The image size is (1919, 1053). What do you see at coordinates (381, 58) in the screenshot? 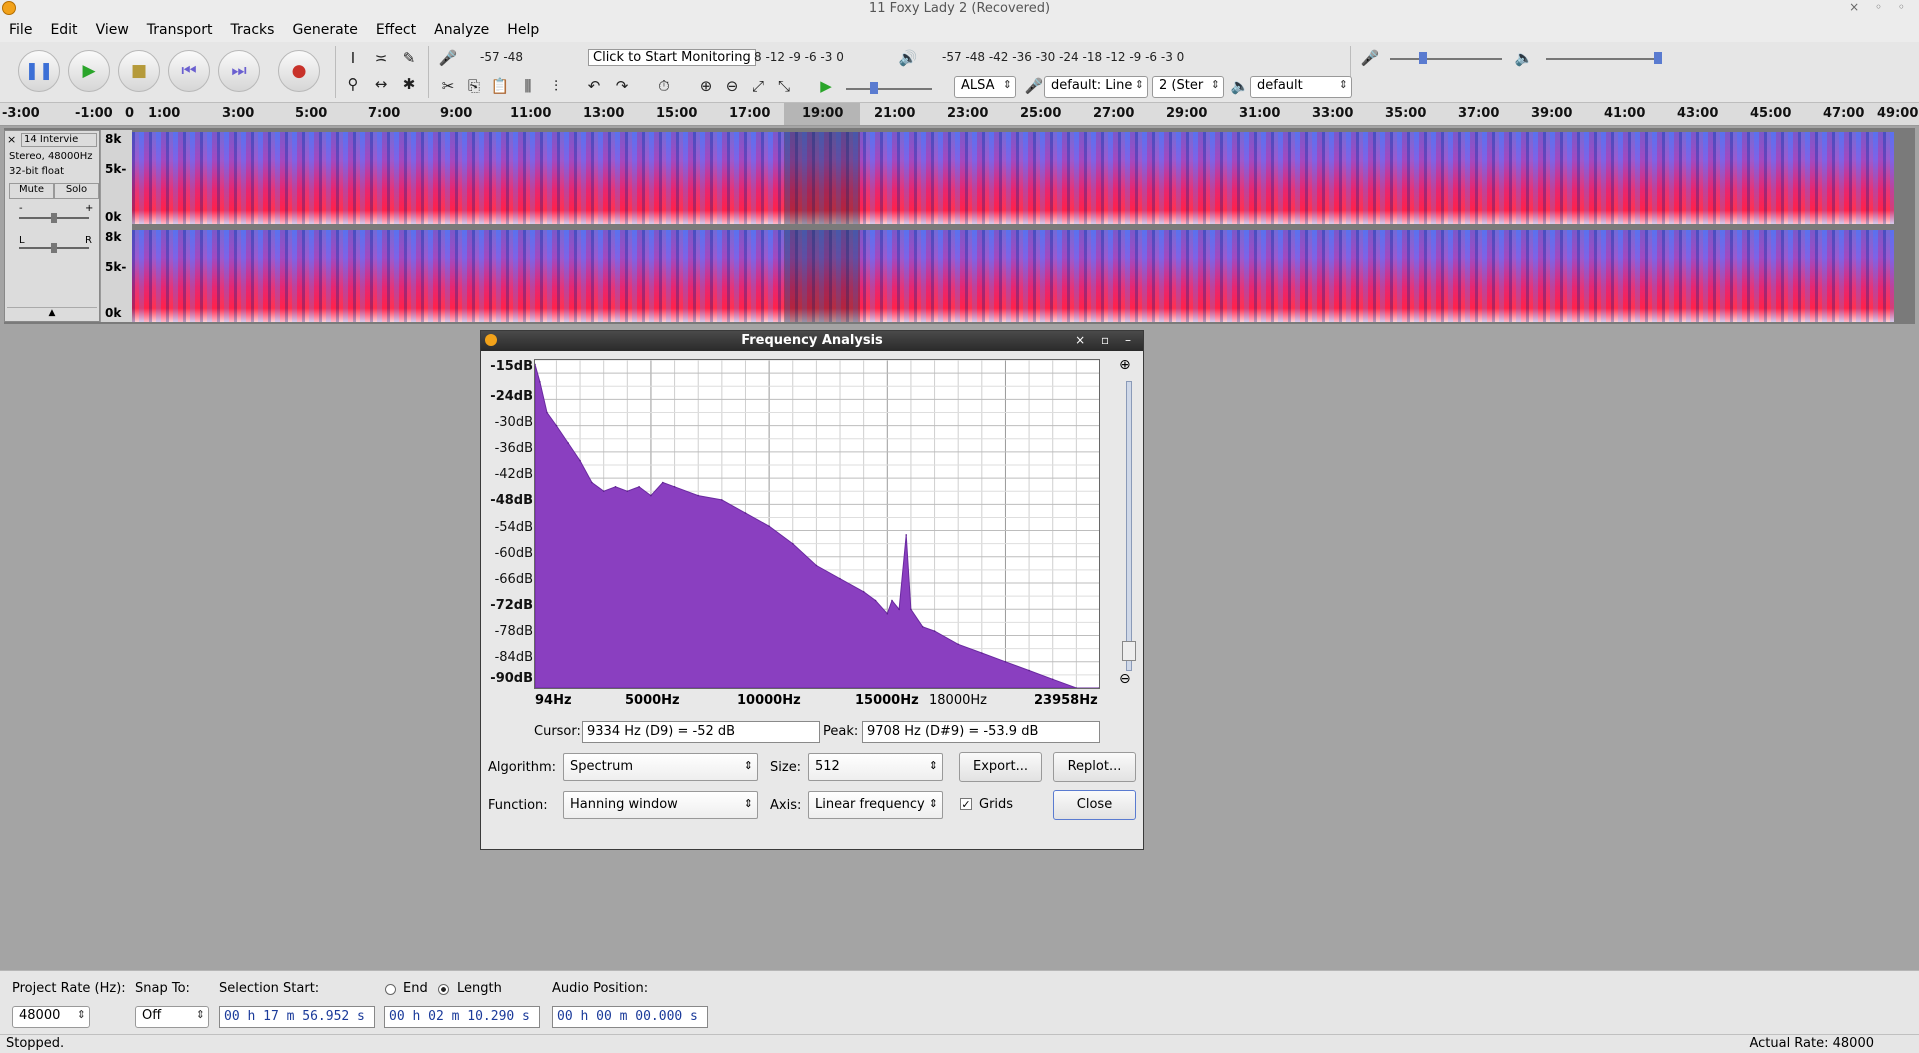
I see `envelope-tool-icon: ≍` at bounding box center [381, 58].